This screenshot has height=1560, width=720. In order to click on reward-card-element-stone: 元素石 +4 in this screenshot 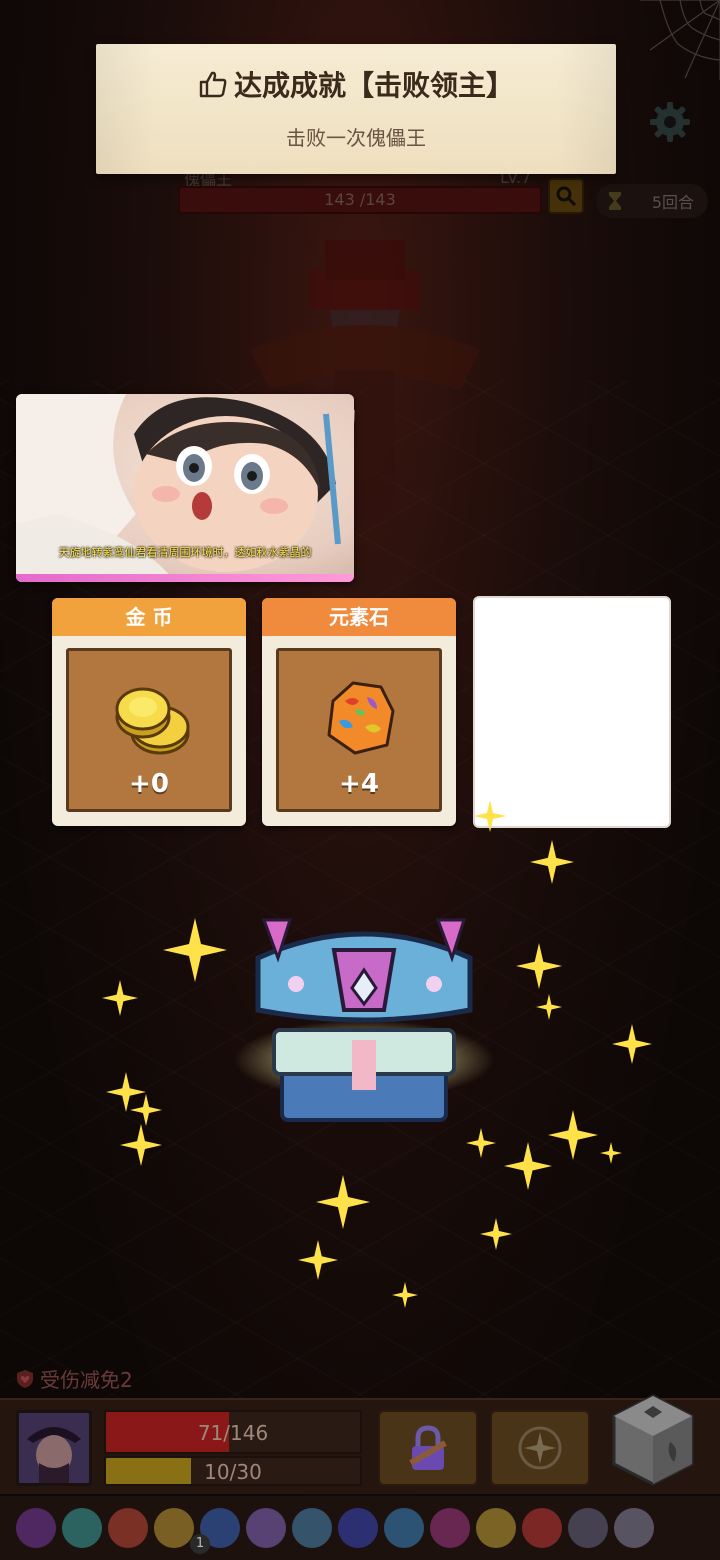, I will do `click(359, 712)`.